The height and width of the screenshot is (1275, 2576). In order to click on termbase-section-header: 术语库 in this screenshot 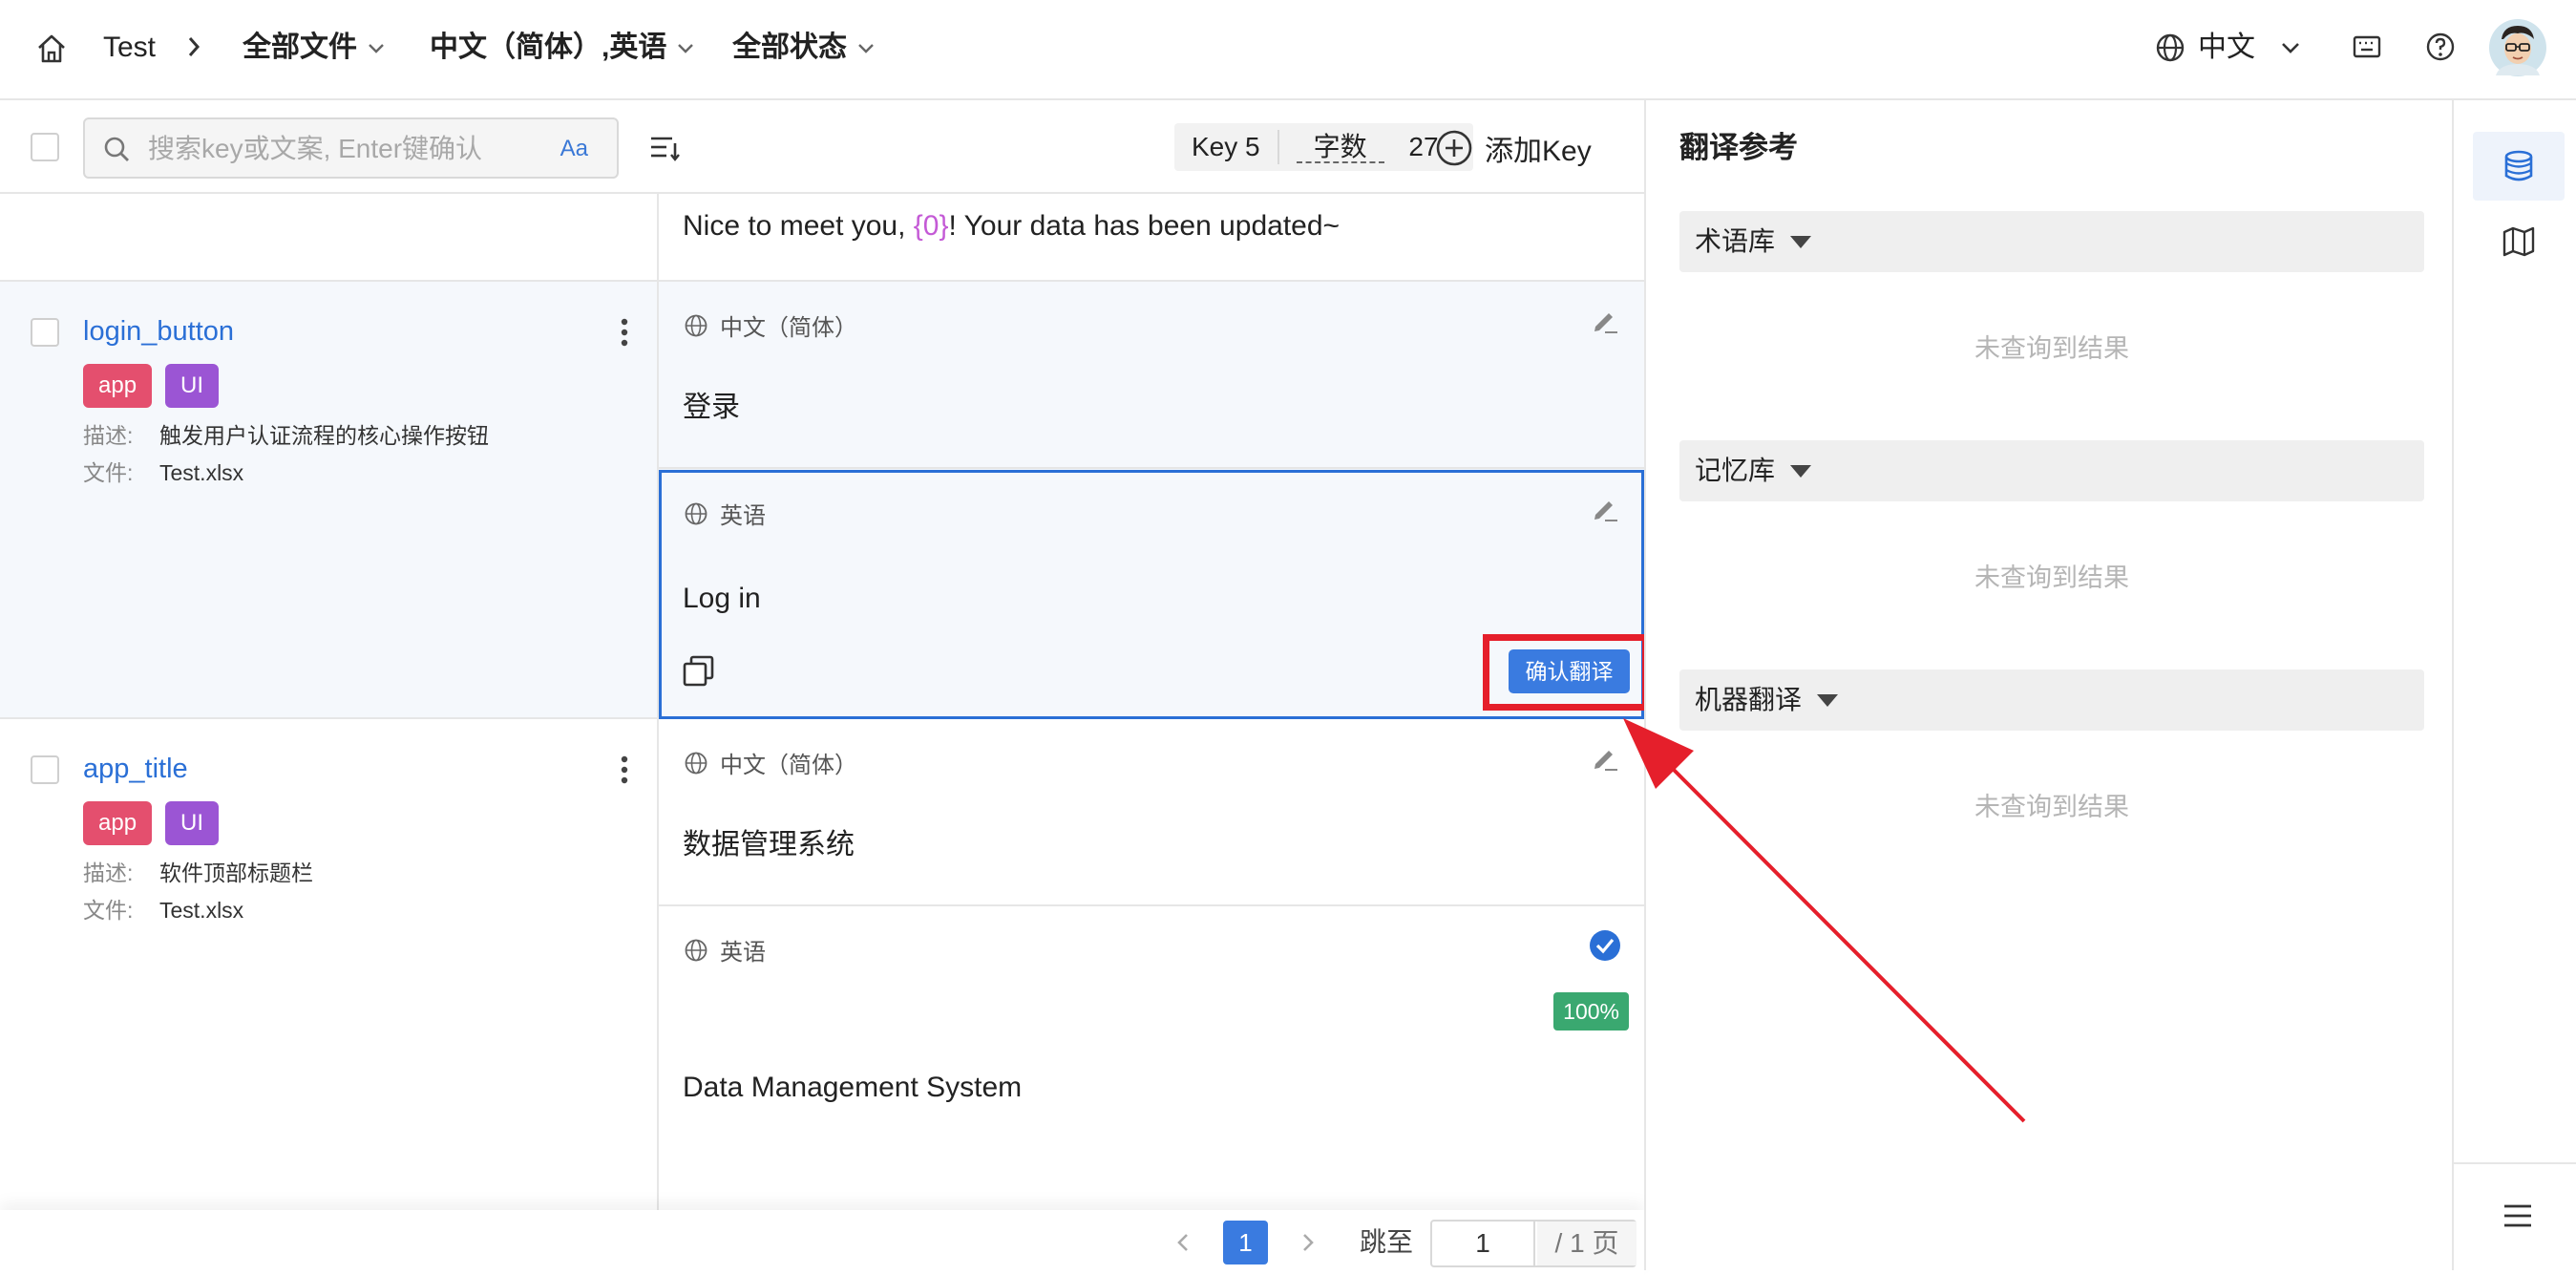, I will do `click(2051, 241)`.